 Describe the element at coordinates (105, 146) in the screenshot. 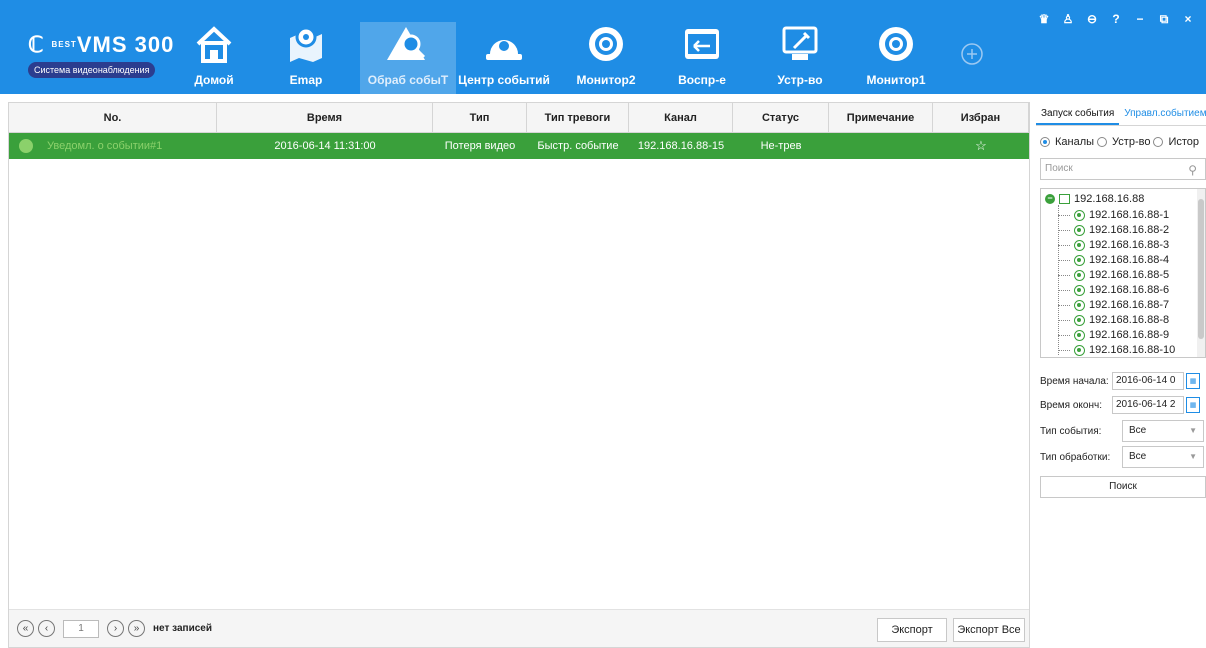

I see `cell-no-text: Уведомл. о событии#1` at that location.